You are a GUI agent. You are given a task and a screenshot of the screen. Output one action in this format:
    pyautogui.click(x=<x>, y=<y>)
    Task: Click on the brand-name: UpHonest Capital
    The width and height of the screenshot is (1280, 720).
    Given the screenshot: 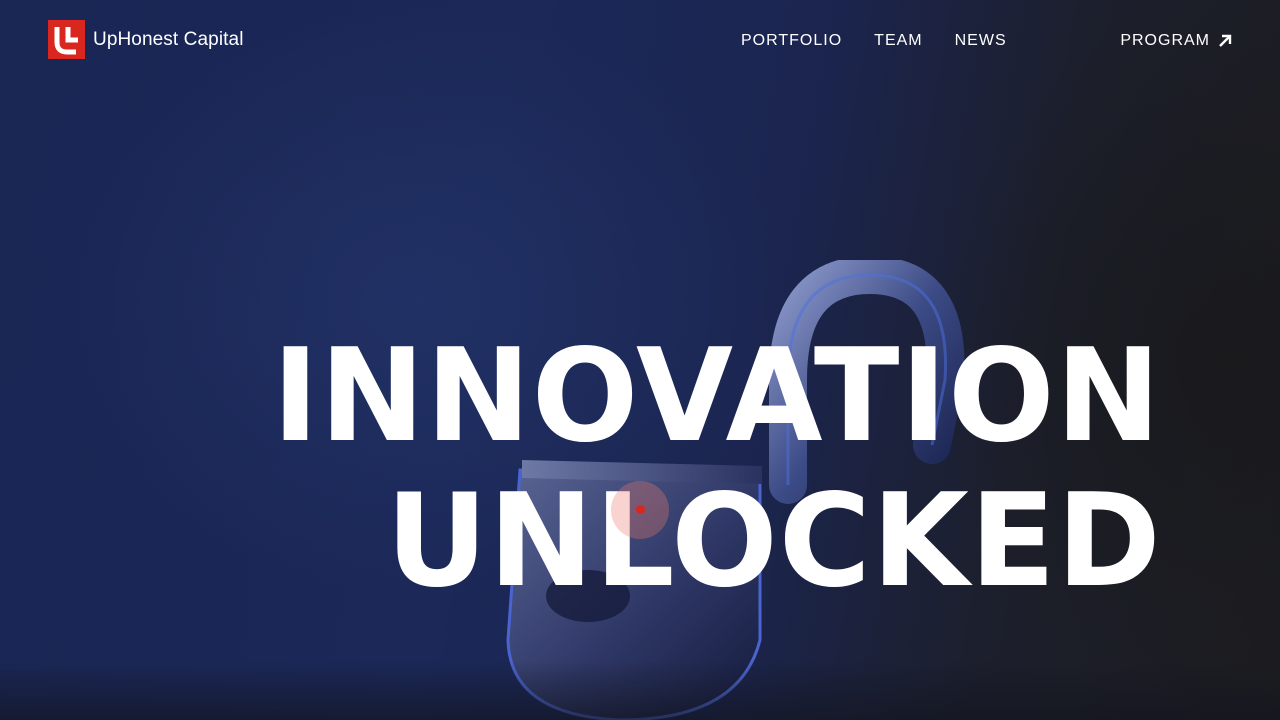 What is the action you would take?
    pyautogui.click(x=168, y=39)
    